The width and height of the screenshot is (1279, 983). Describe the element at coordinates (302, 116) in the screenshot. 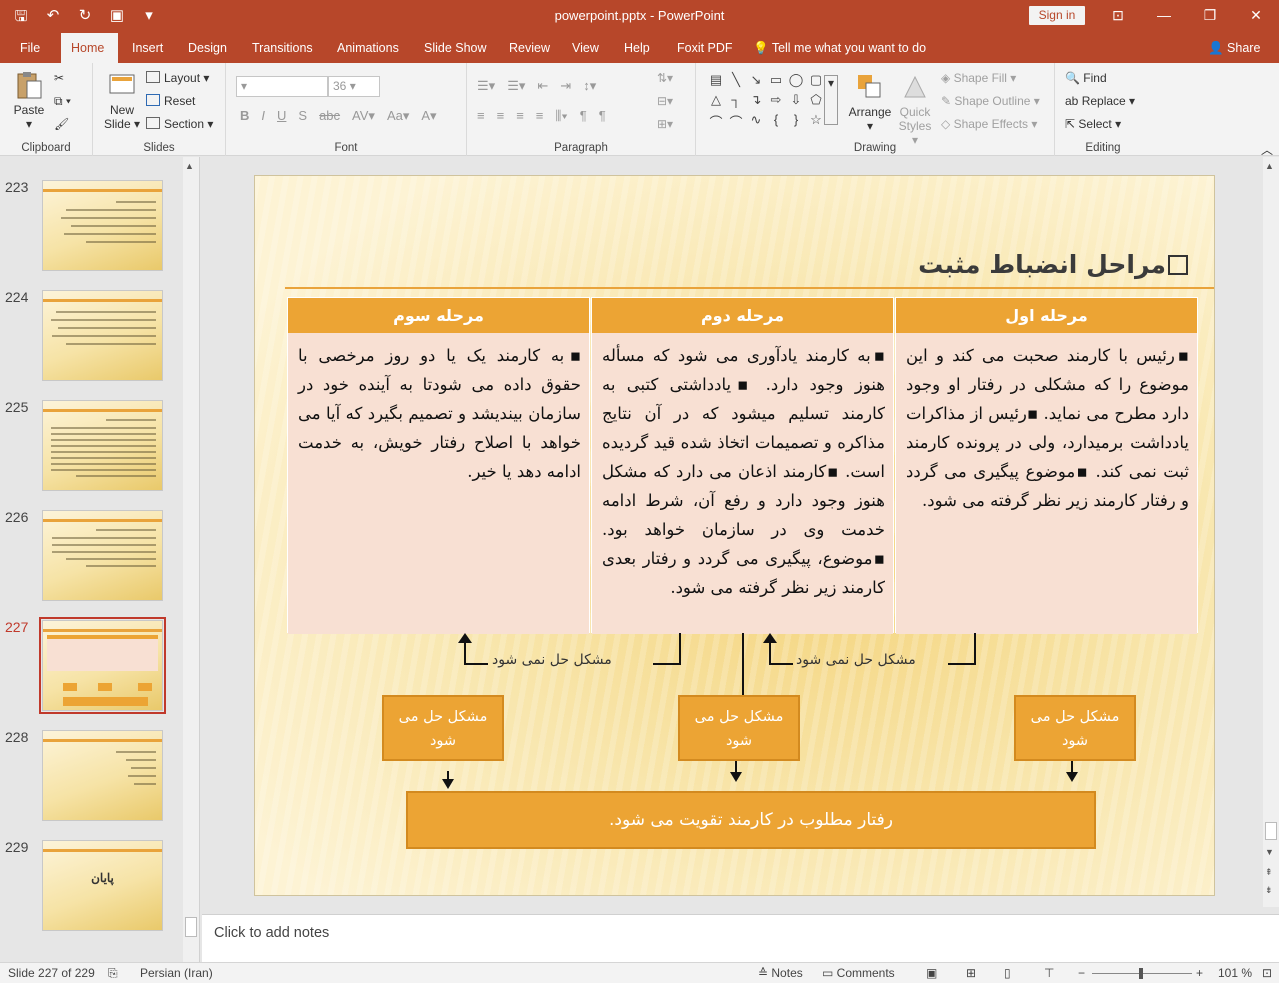

I see `shadow-icon: S` at that location.